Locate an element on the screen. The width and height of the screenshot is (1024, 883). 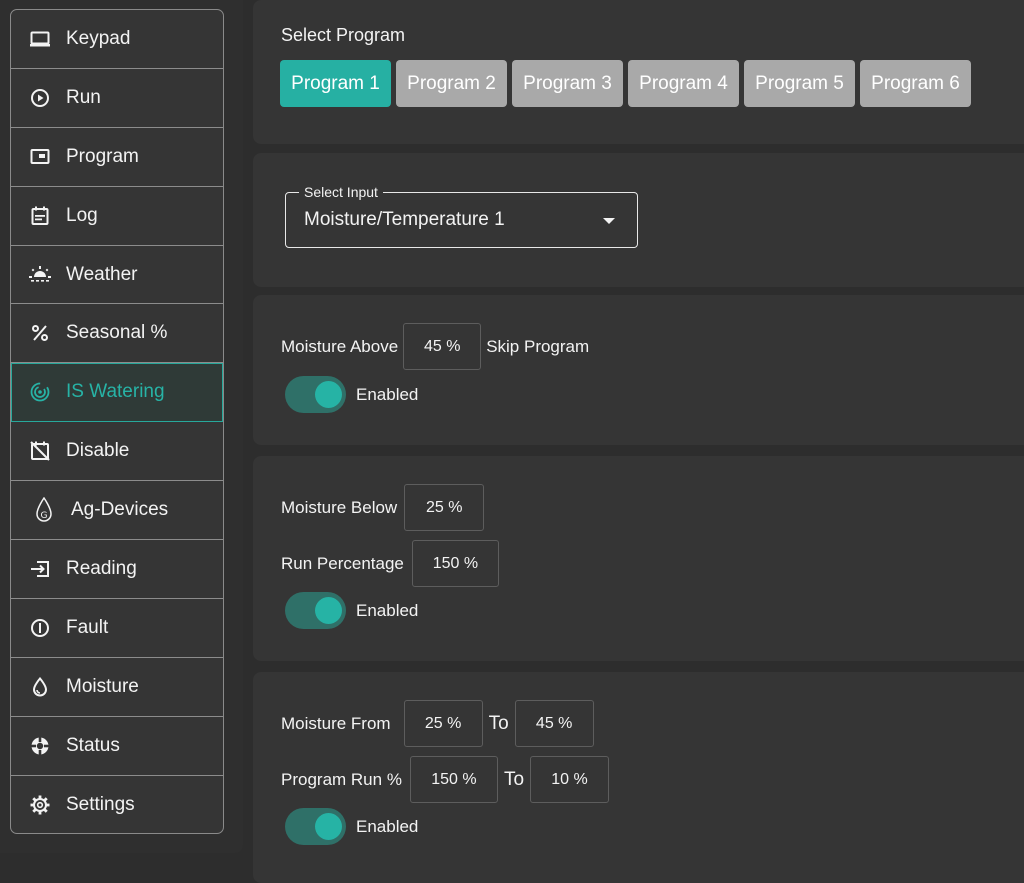
moisture-from-input: 25 % is located at coordinates (443, 723).